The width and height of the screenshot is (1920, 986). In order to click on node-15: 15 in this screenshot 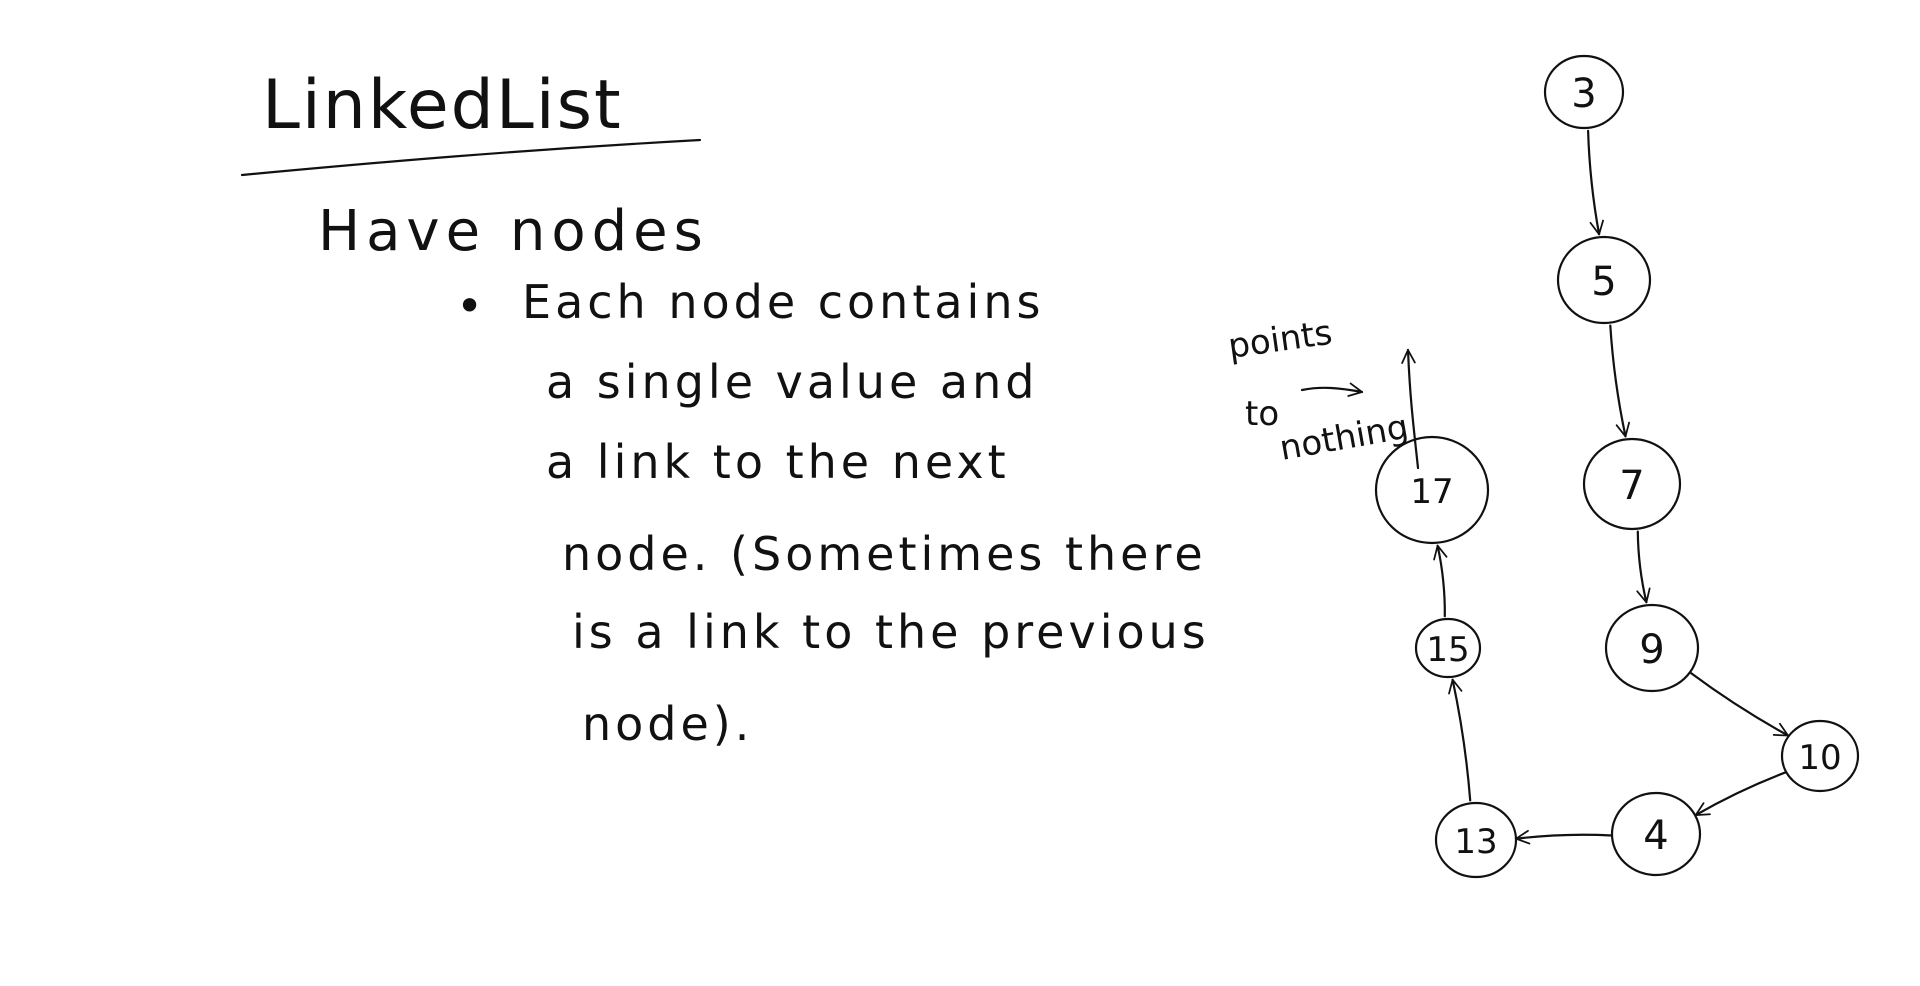, I will do `click(1448, 648)`.